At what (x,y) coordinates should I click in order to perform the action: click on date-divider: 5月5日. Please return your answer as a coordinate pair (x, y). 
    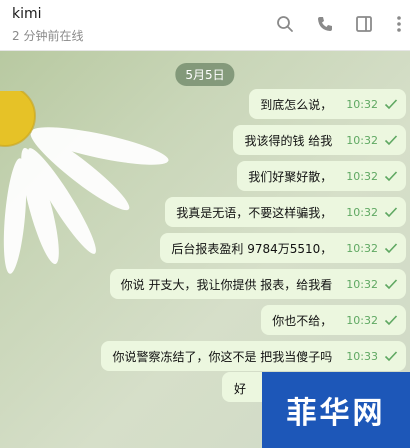
    Looking at the image, I should click on (205, 74).